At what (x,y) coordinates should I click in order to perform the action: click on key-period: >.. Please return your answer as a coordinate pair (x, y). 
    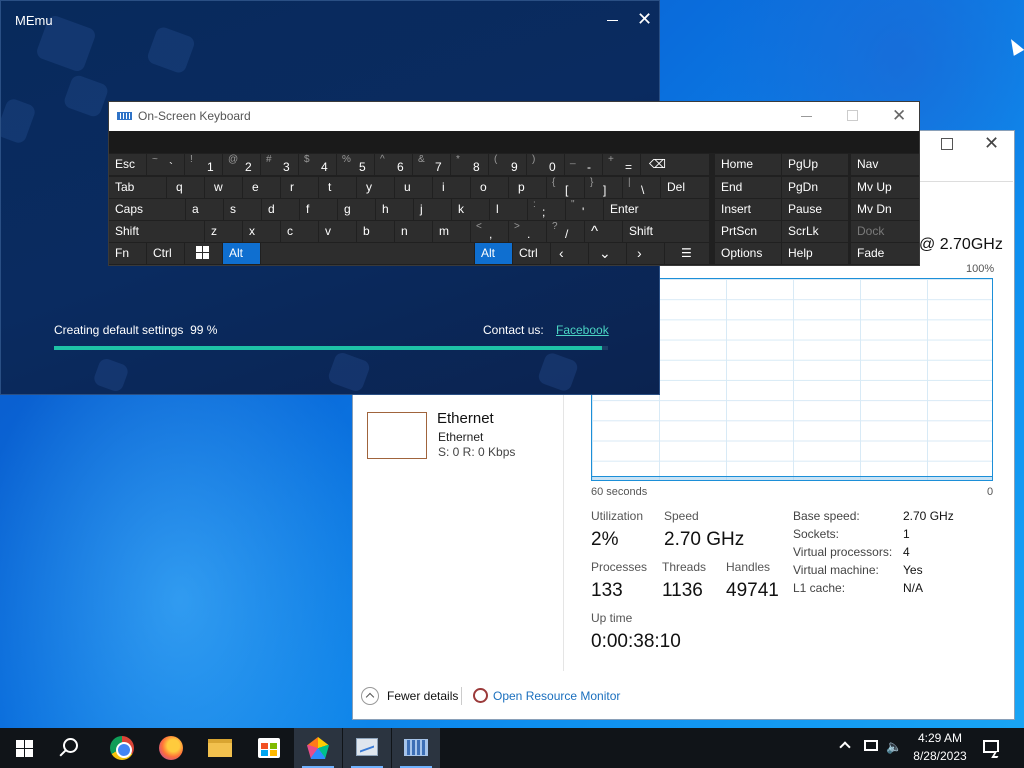
    Looking at the image, I should click on (527, 231).